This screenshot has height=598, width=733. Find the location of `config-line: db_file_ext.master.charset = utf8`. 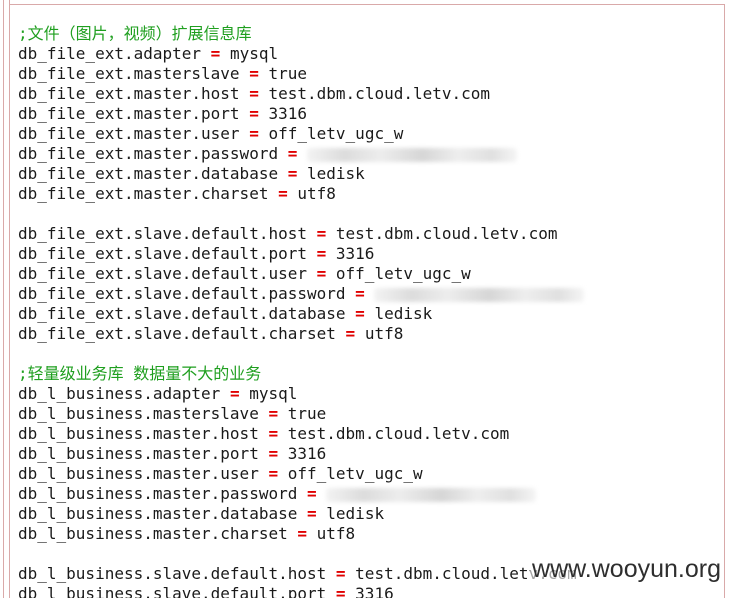

config-line: db_file_ext.master.charset = utf8 is located at coordinates (301, 194).